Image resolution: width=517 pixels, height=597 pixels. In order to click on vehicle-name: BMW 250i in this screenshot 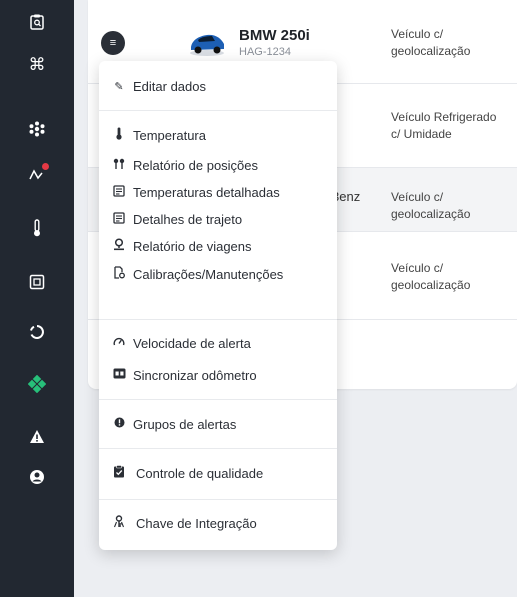, I will do `click(274, 35)`.